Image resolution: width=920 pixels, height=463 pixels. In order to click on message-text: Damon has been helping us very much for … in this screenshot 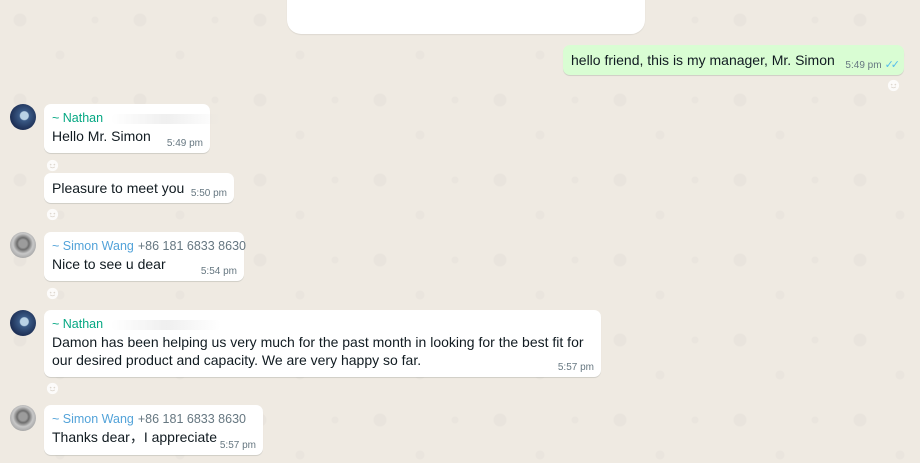, I will do `click(318, 351)`.